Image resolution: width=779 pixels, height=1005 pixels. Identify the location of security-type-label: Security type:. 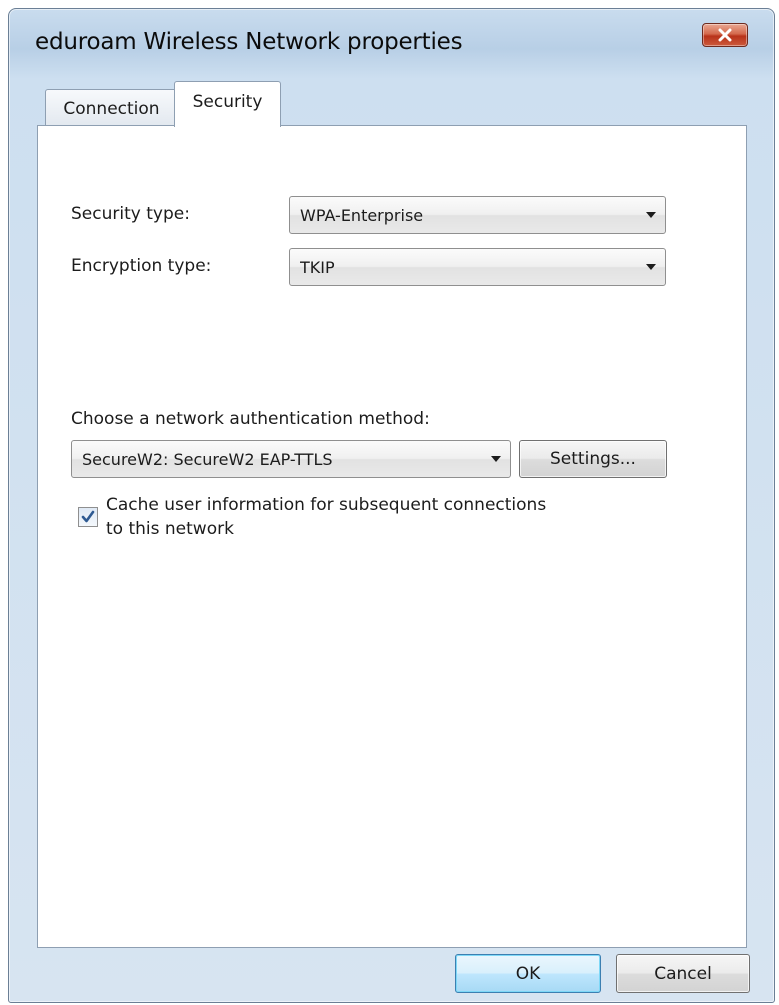
(130, 214).